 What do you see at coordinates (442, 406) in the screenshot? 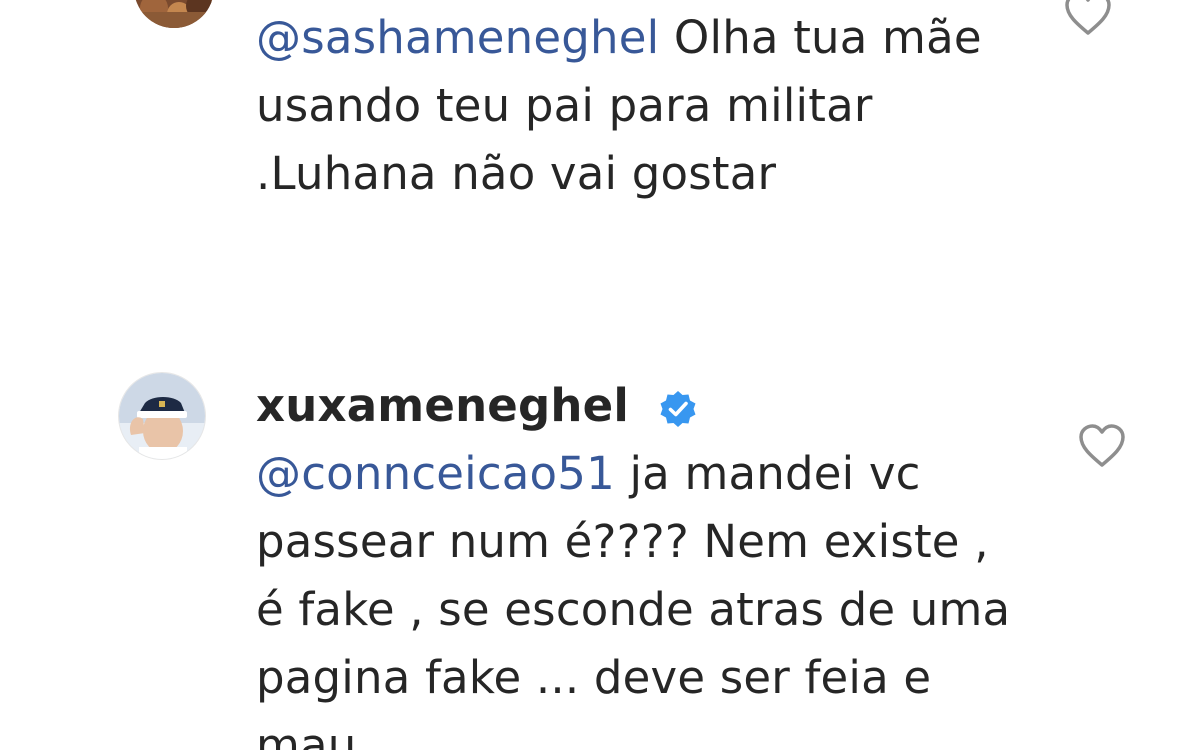
I see `username: xuxameneghel` at bounding box center [442, 406].